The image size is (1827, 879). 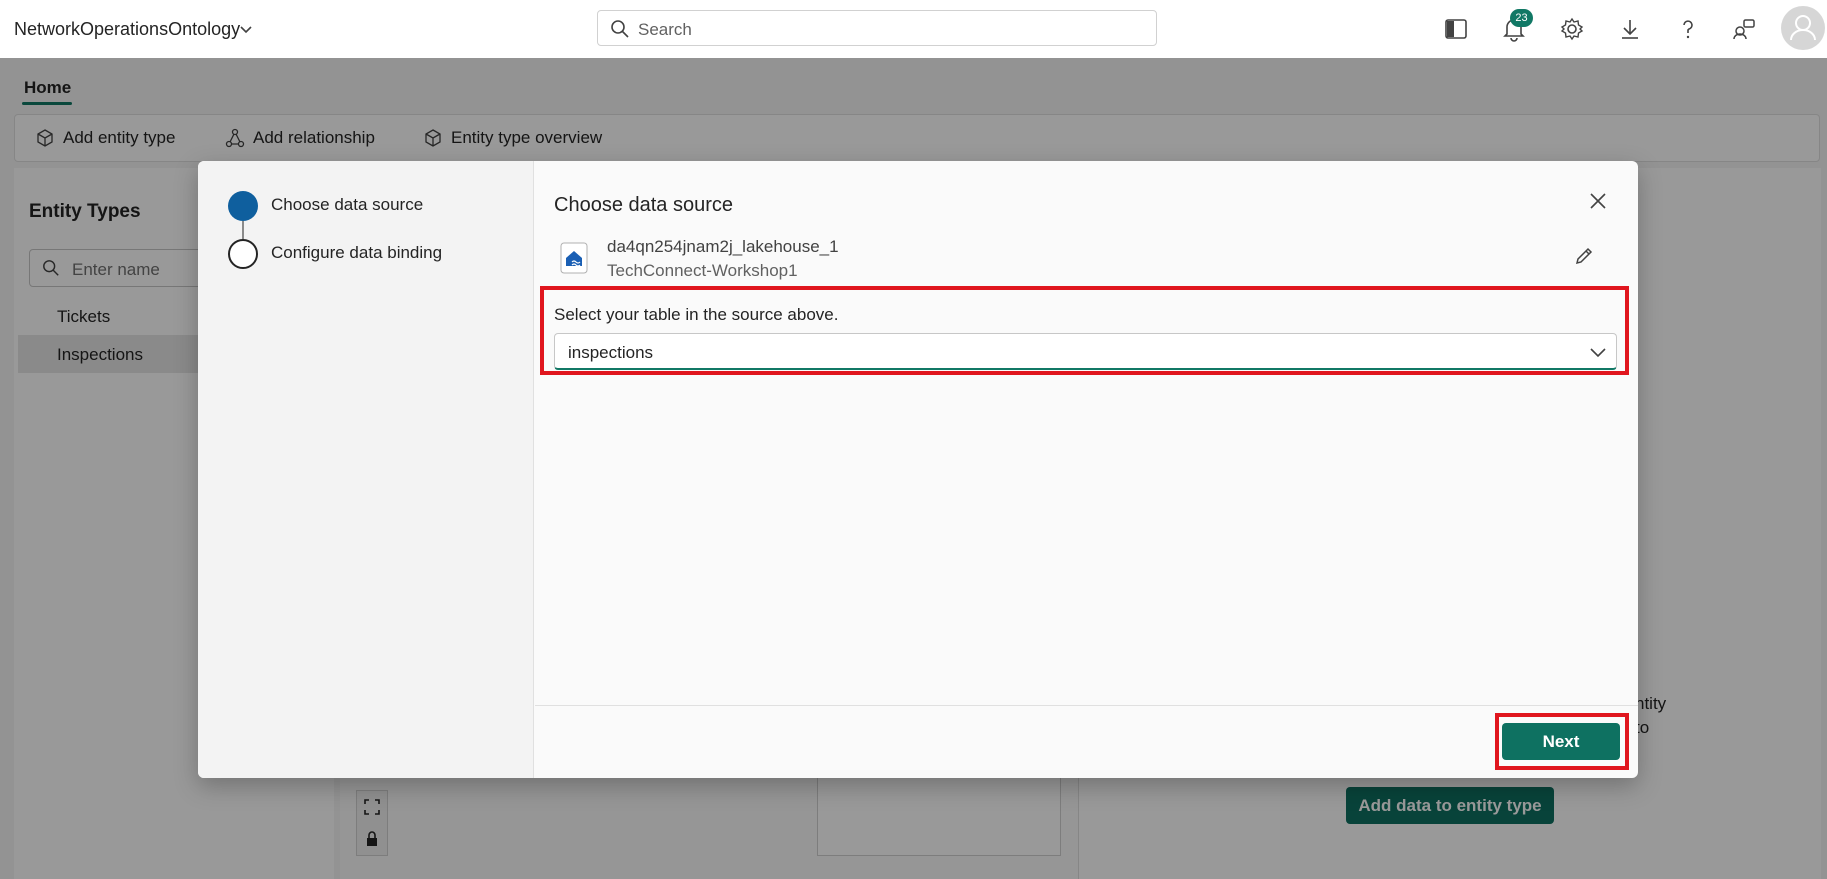 I want to click on panel-toggle-icon, so click(x=1456, y=29).